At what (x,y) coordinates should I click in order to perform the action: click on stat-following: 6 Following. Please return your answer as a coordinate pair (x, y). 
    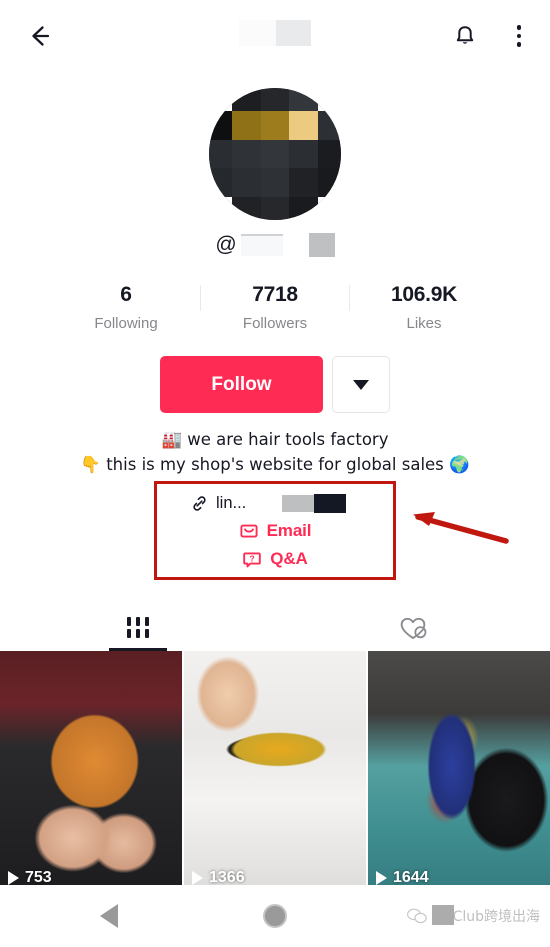
    Looking at the image, I should click on (126, 308).